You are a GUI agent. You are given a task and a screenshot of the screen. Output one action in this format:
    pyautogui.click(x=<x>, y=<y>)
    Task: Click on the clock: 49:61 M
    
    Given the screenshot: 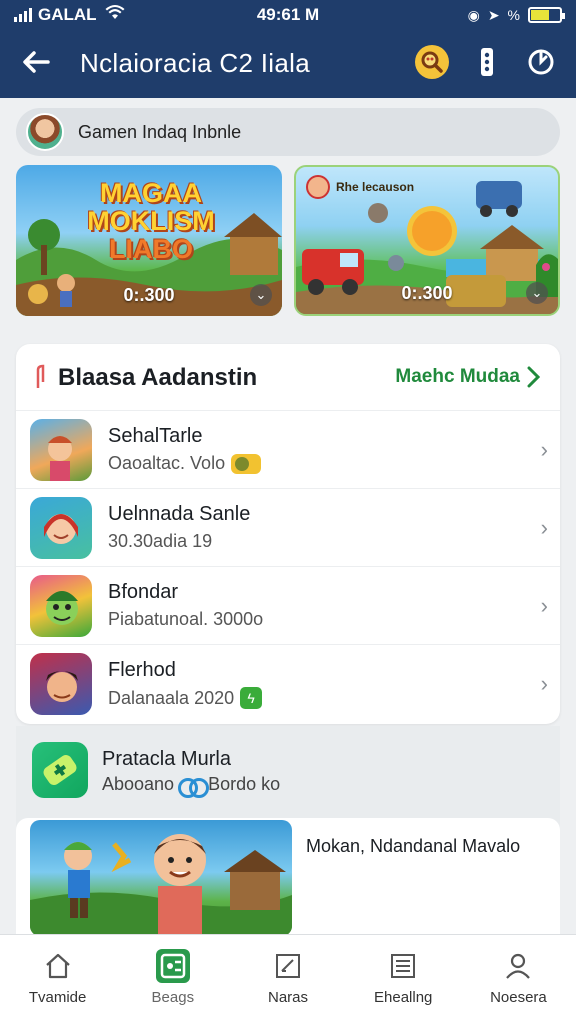 What is the action you would take?
    pyautogui.click(x=288, y=14)
    